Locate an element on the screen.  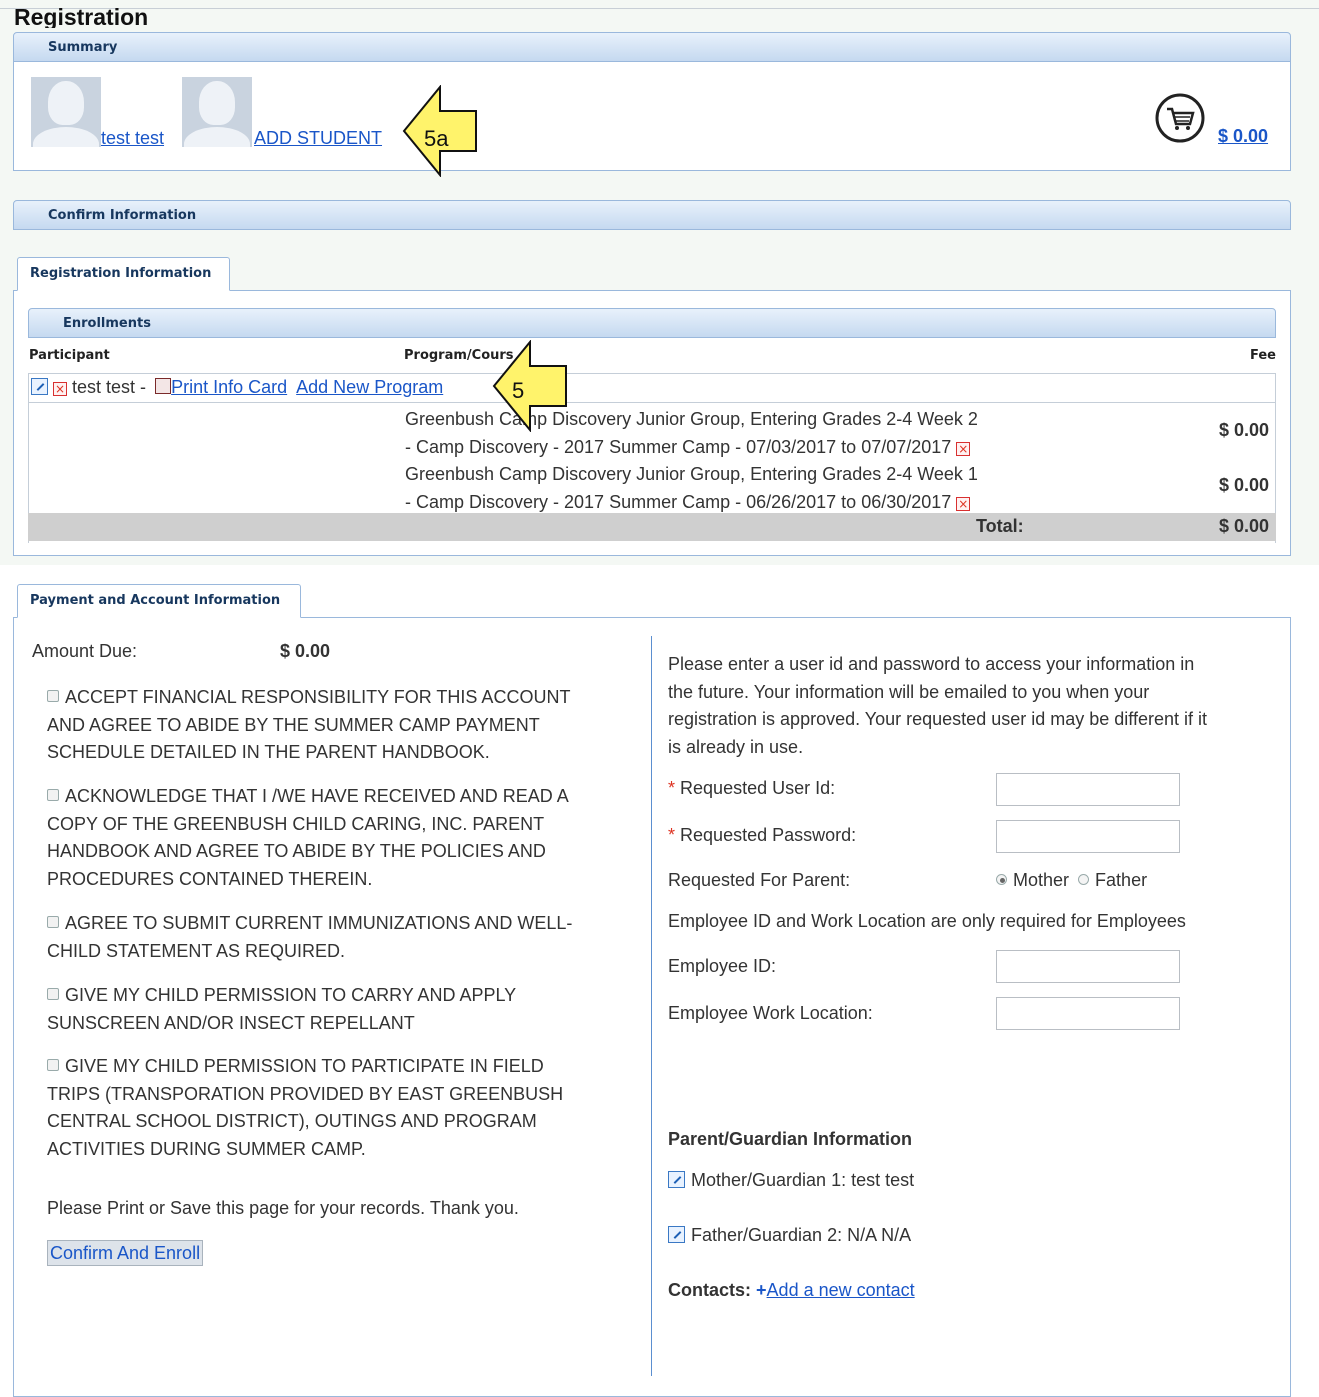
amount-due-value: $ 0.00 is located at coordinates (305, 651).